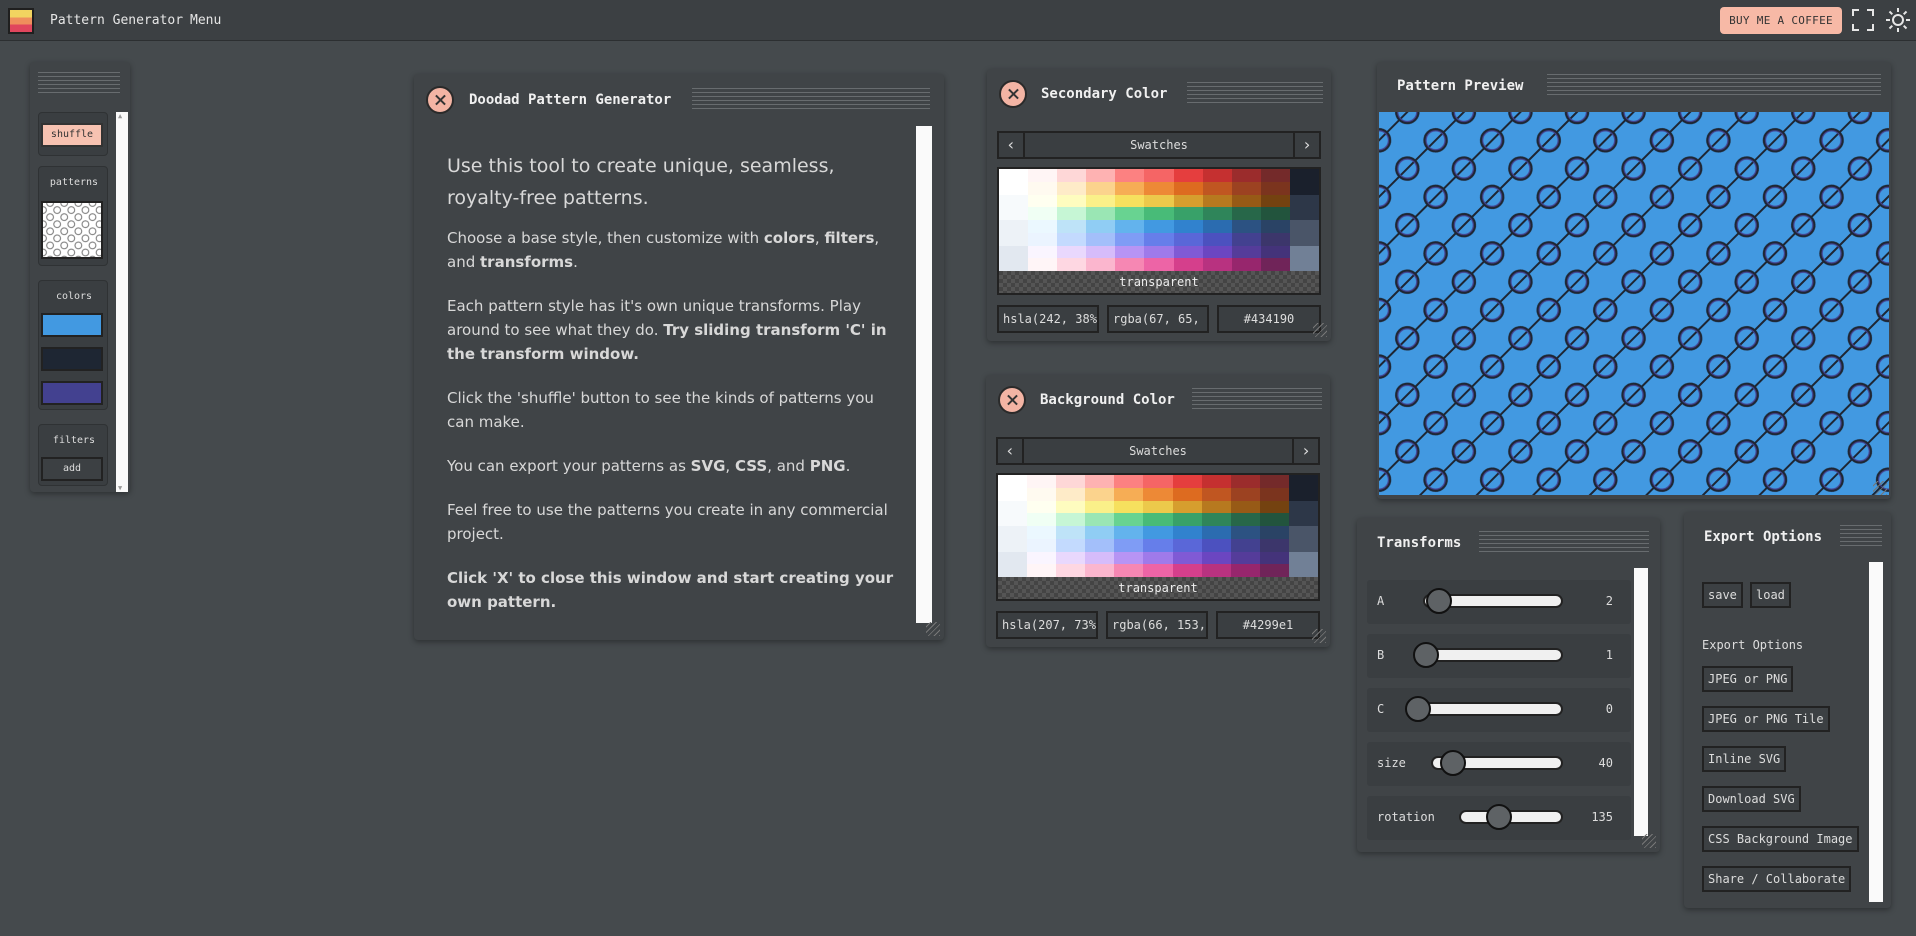  Describe the element at coordinates (1158, 400) in the screenshot. I see `background-color-header: Background Color` at that location.